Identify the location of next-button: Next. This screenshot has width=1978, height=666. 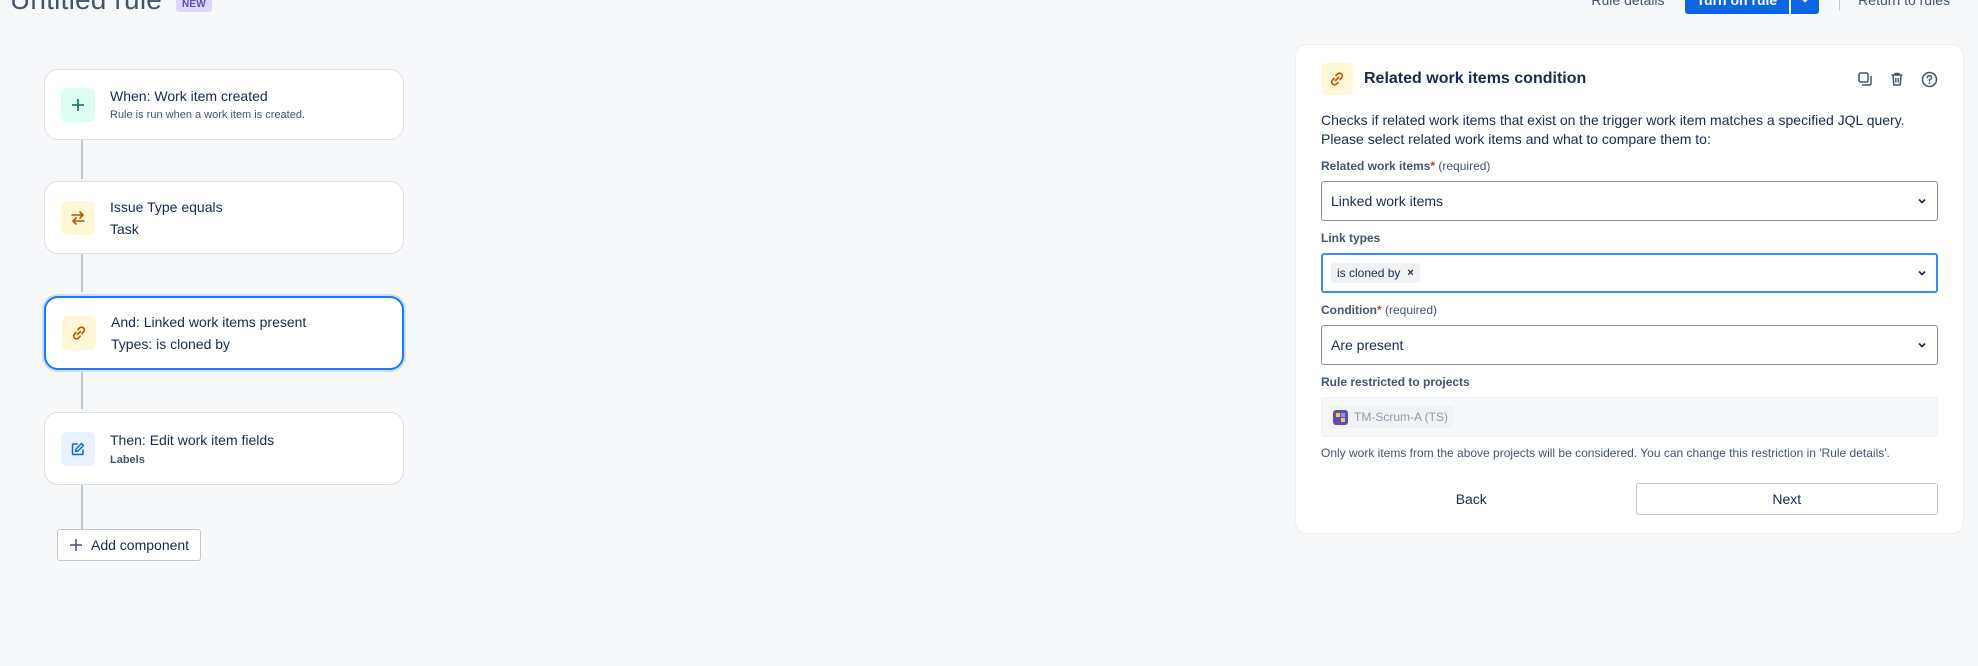
(1786, 499).